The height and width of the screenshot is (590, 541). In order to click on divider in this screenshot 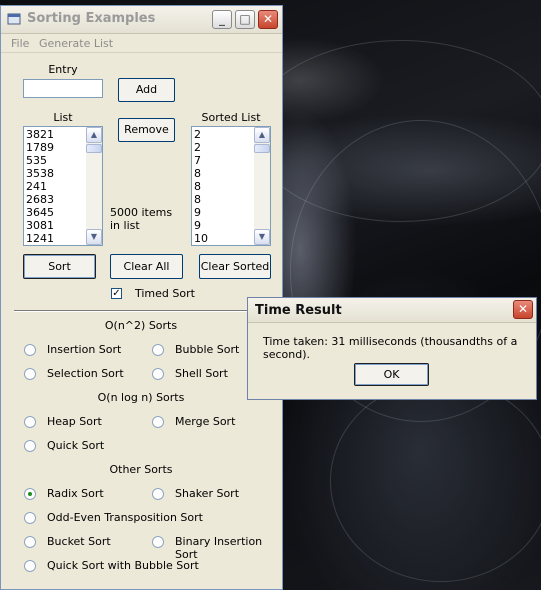, I will do `click(142, 311)`.